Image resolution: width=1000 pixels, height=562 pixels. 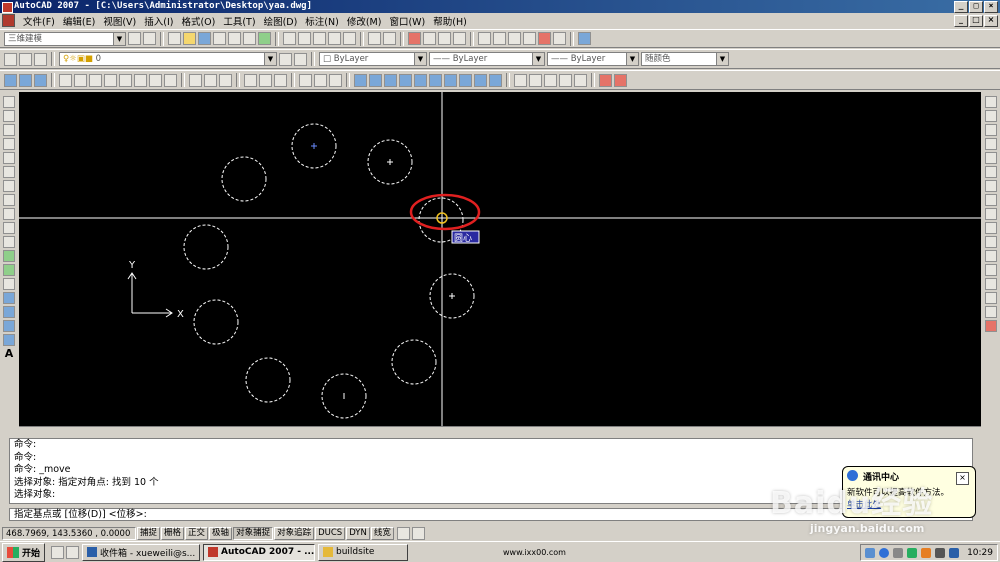 I want to click on 3d-dwf-icon, so click(x=264, y=38).